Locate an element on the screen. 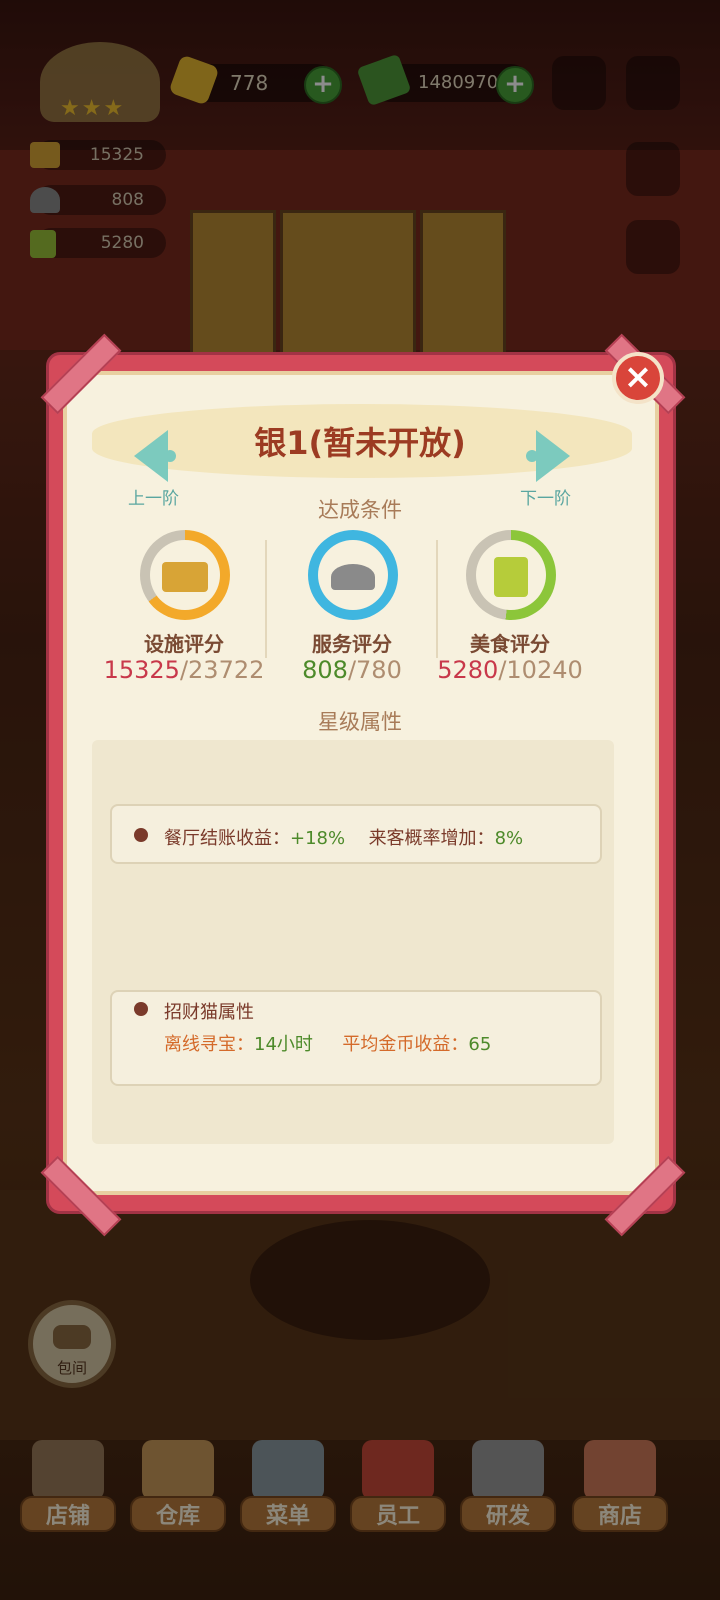 This screenshot has width=720, height=1600. star-attributes-heading: 星级属性 is located at coordinates (360, 722).